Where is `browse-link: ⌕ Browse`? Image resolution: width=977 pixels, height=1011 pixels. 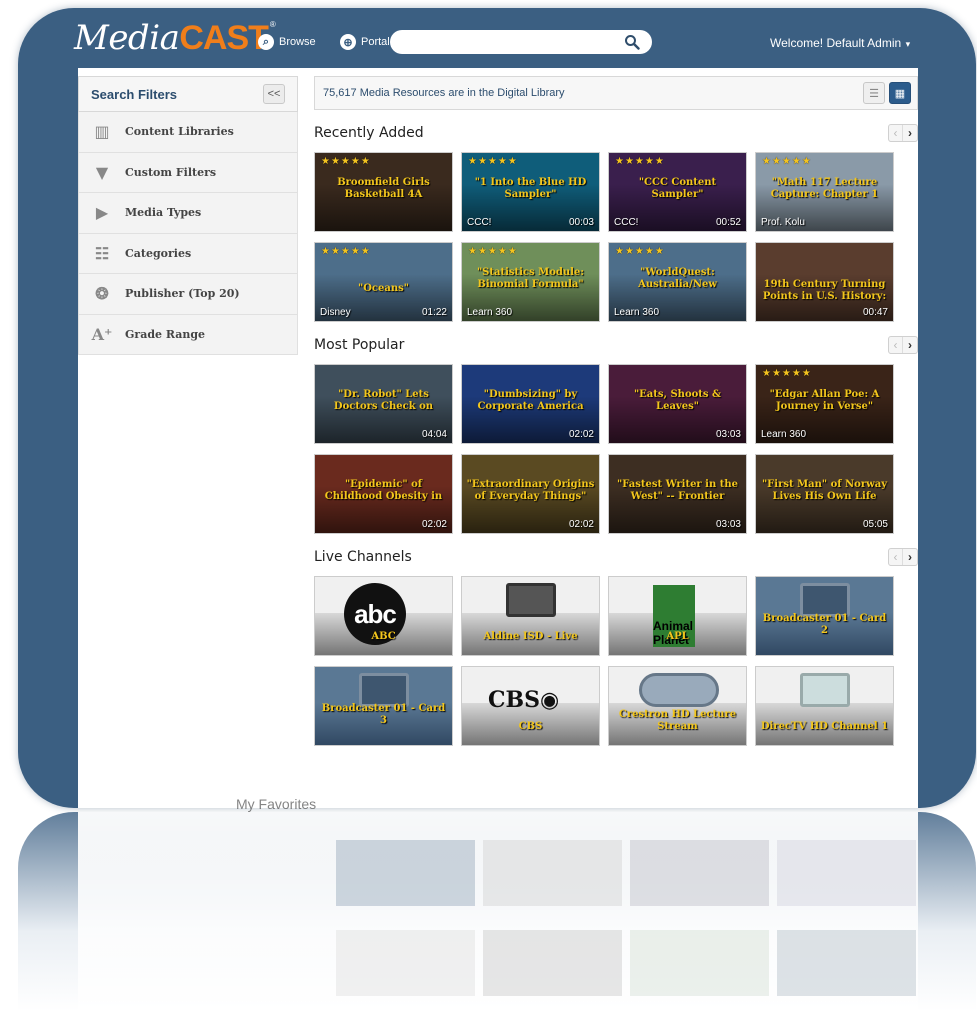
browse-link: ⌕ Browse is located at coordinates (287, 42).